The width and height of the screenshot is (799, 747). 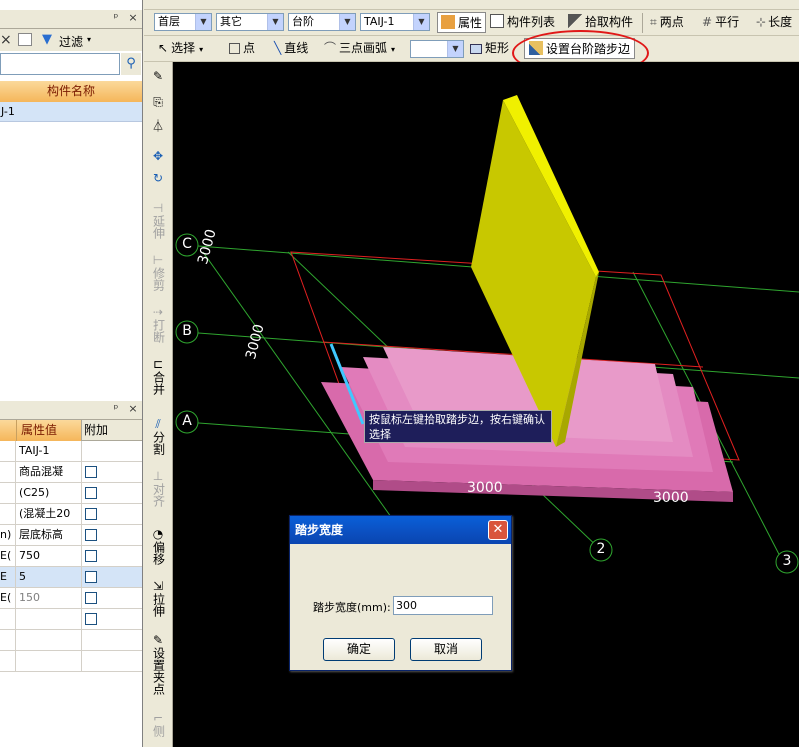 I want to click on move-icon: ✥, so click(x=158, y=156).